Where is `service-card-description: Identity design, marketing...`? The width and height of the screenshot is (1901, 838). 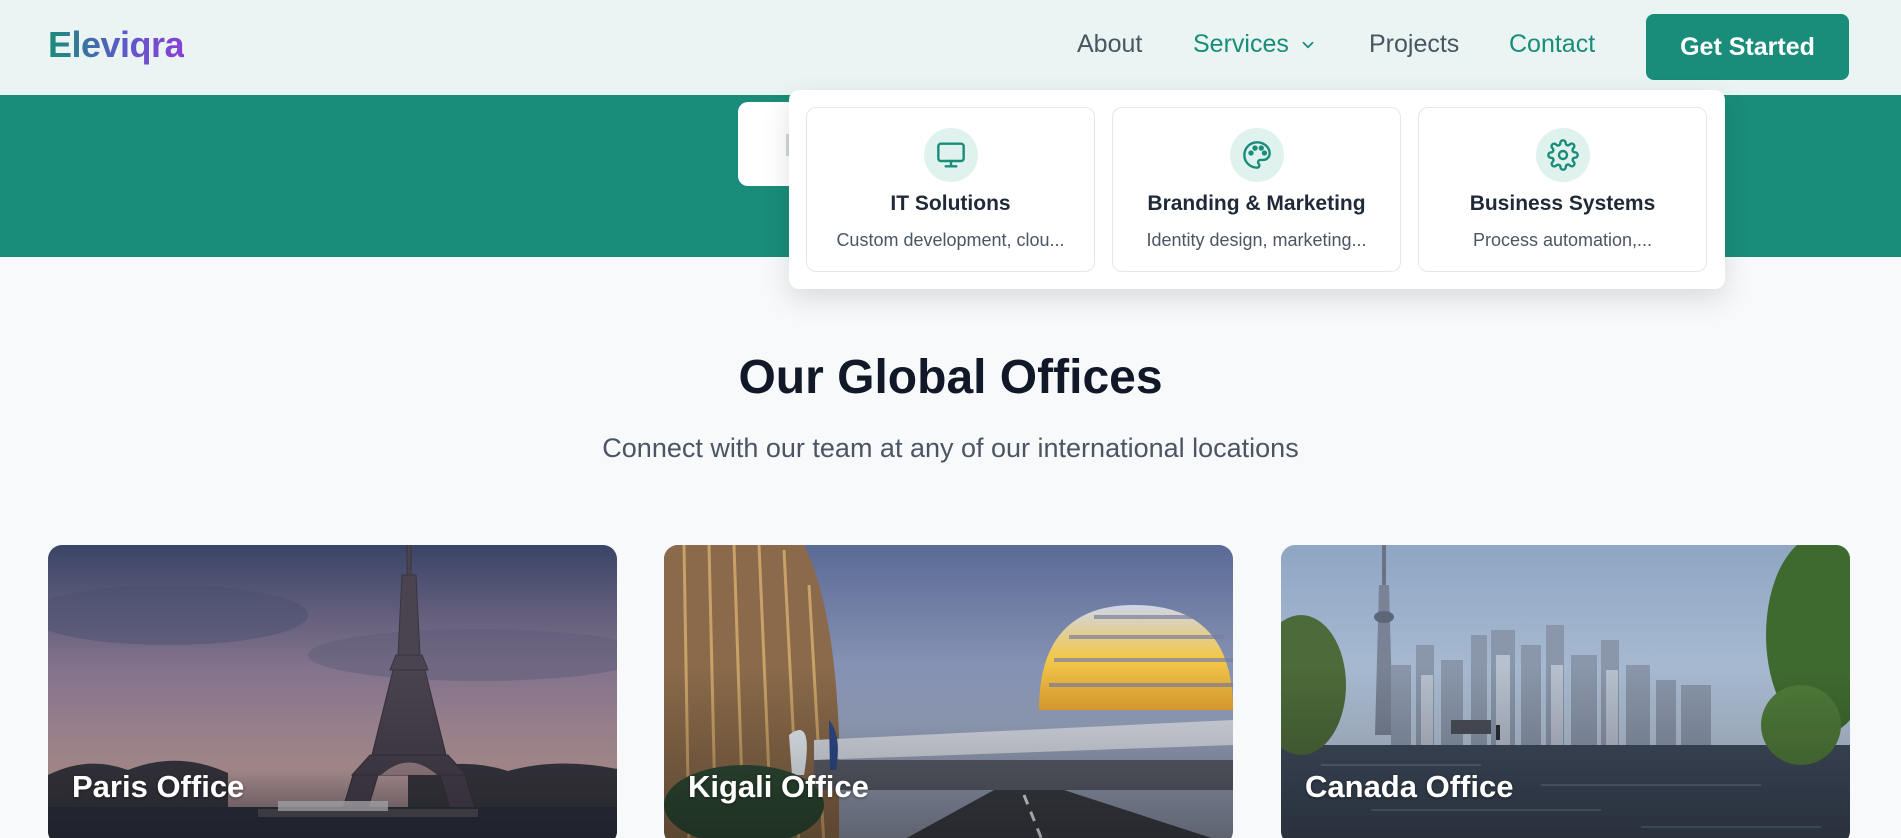 service-card-description: Identity design, marketing... is located at coordinates (1256, 240).